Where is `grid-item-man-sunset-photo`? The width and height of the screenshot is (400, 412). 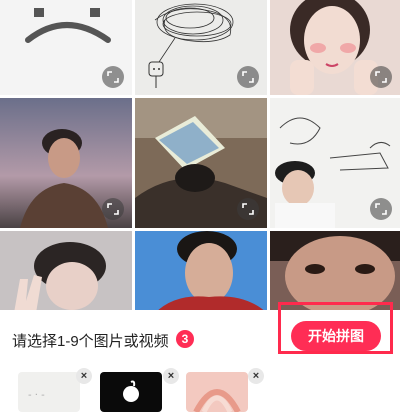 grid-item-man-sunset-photo is located at coordinates (66, 163).